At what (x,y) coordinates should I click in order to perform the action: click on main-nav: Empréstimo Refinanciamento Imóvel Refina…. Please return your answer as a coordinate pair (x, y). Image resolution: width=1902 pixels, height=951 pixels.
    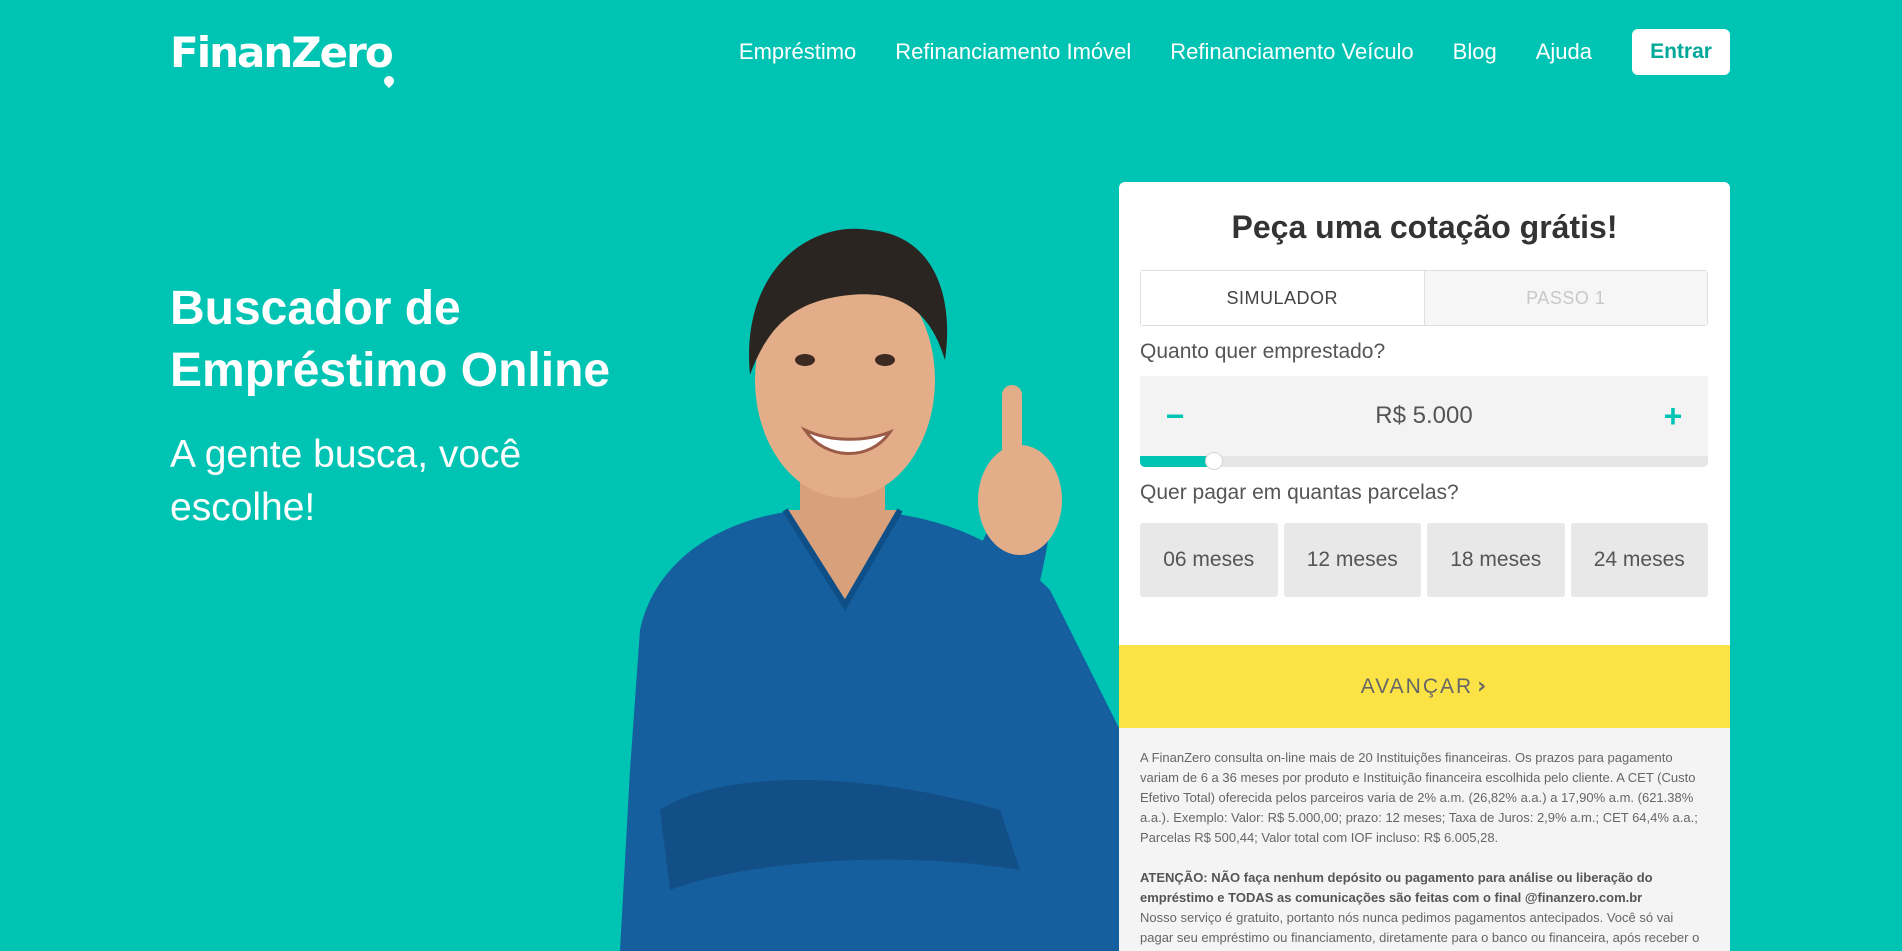
    Looking at the image, I should click on (1234, 52).